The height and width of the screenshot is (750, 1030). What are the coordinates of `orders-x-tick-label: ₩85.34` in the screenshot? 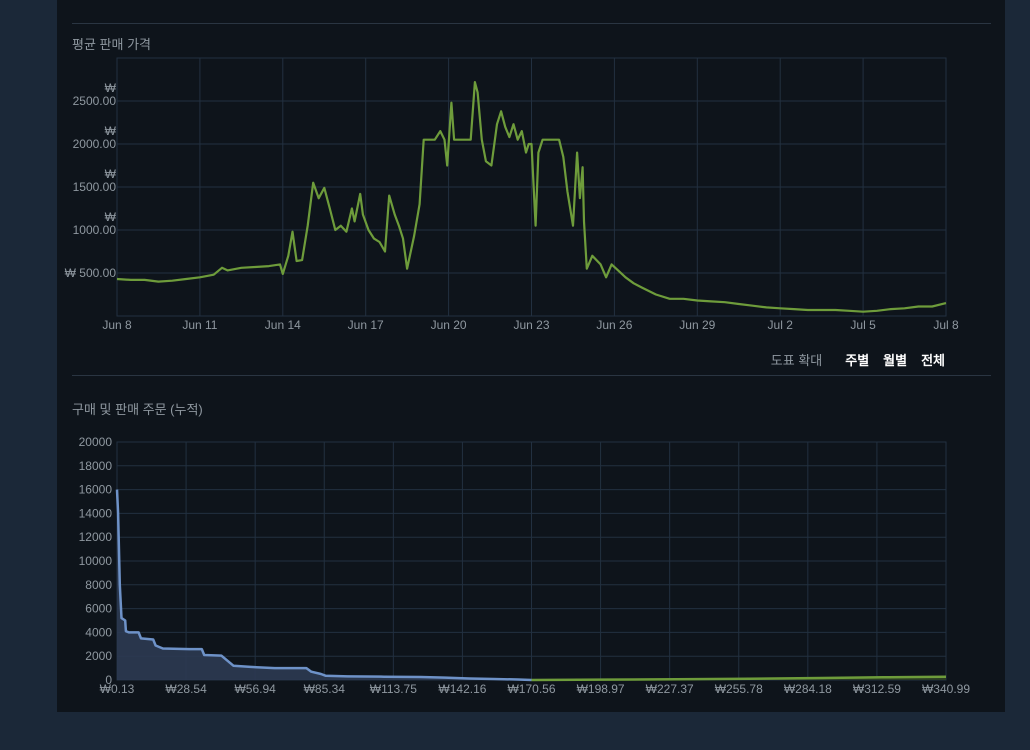 It's located at (325, 689).